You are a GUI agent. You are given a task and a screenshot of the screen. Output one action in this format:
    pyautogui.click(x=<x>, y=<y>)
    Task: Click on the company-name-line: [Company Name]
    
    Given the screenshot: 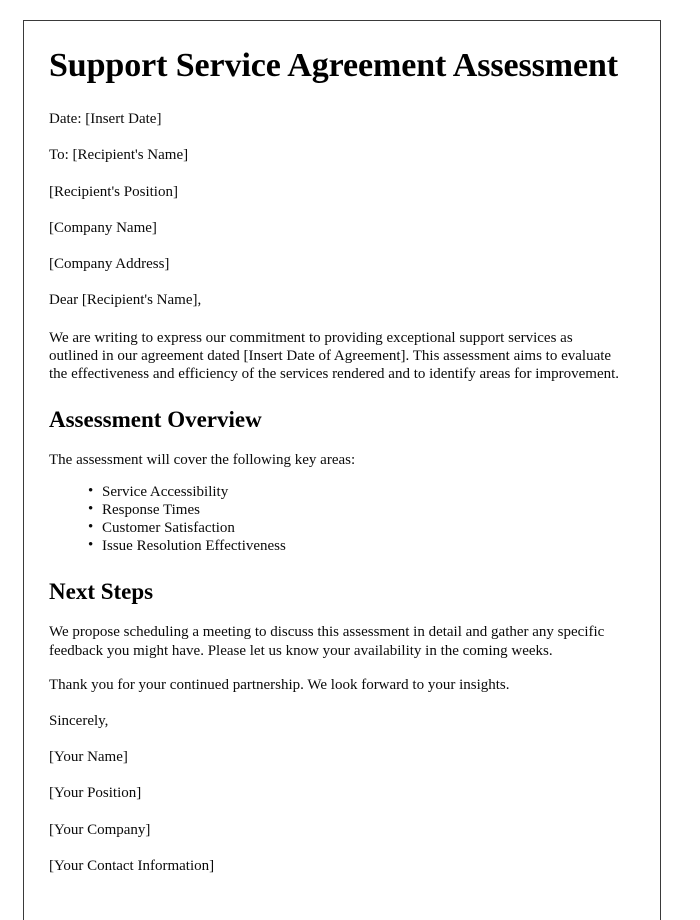 What is the action you would take?
    pyautogui.click(x=103, y=227)
    